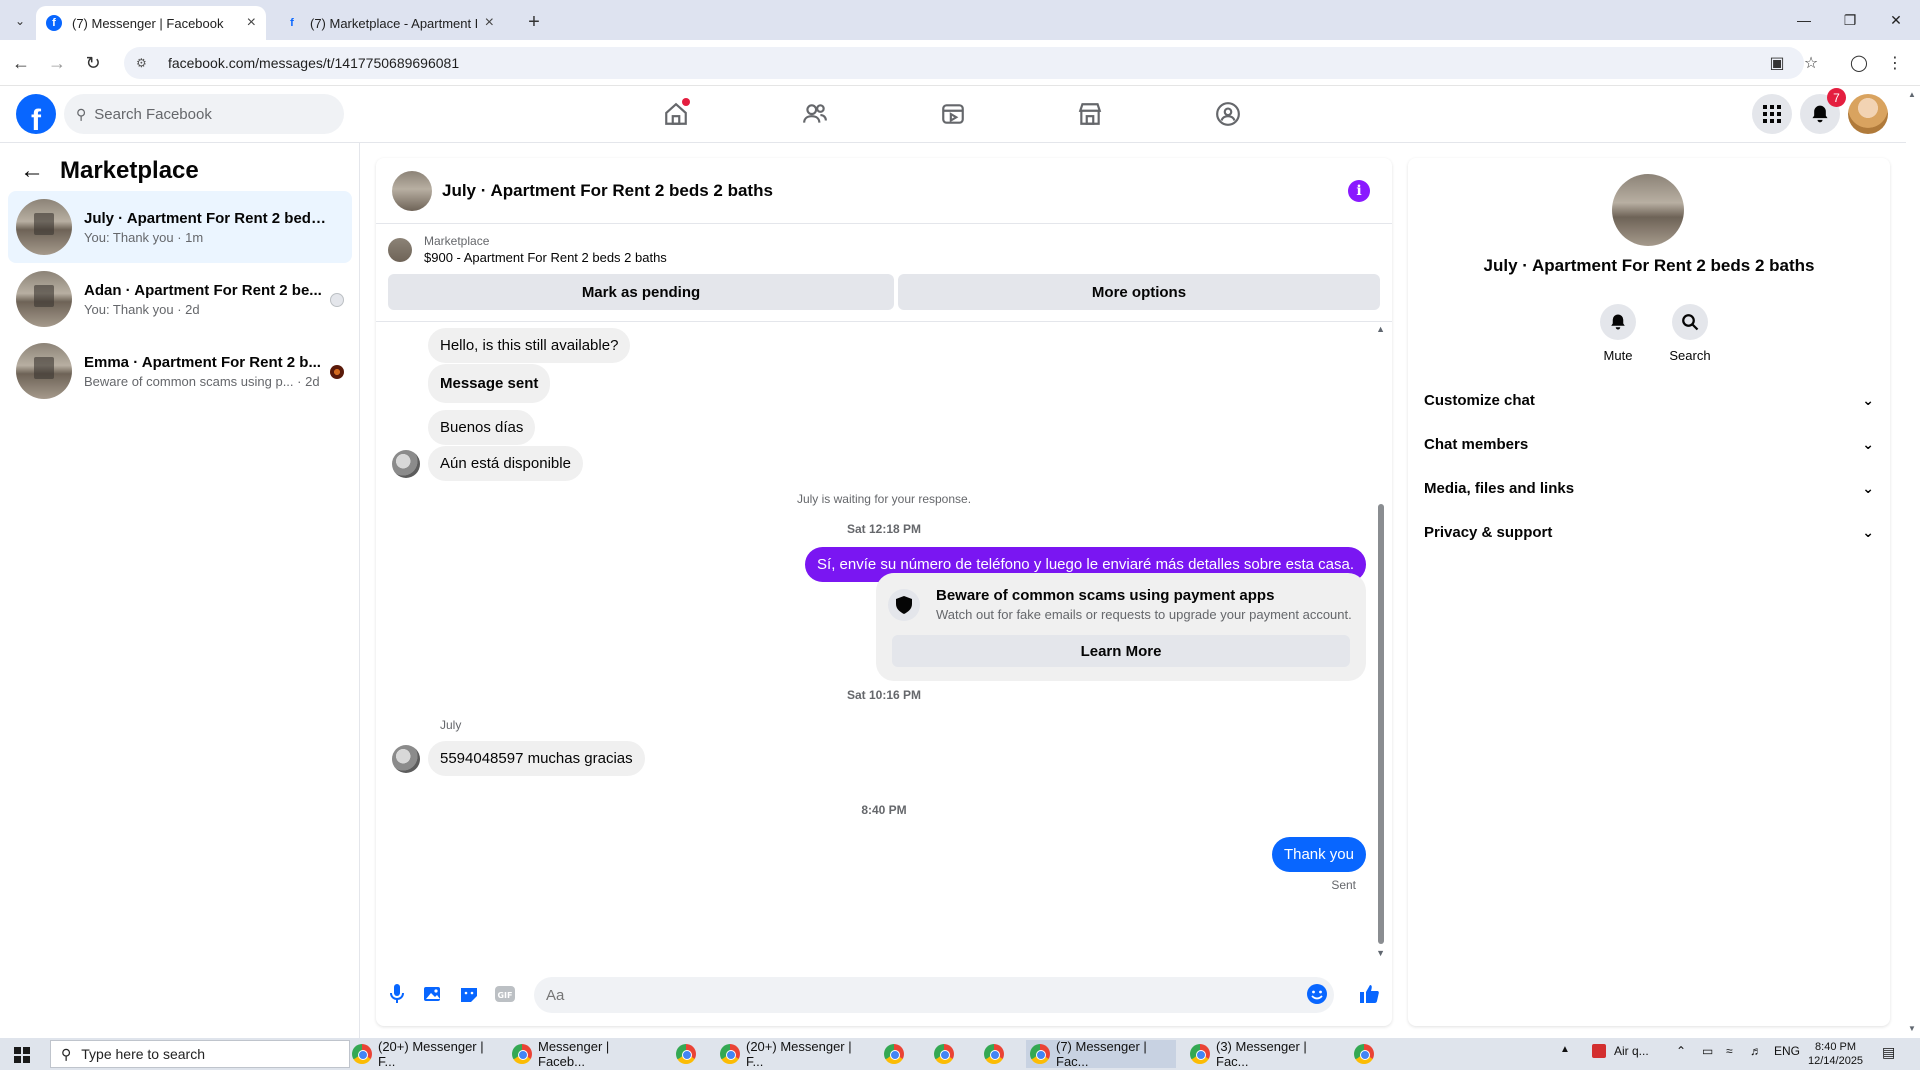 The width and height of the screenshot is (1920, 1070). Describe the element at coordinates (1850, 20) in the screenshot. I see `restore-icon: ❐` at that location.